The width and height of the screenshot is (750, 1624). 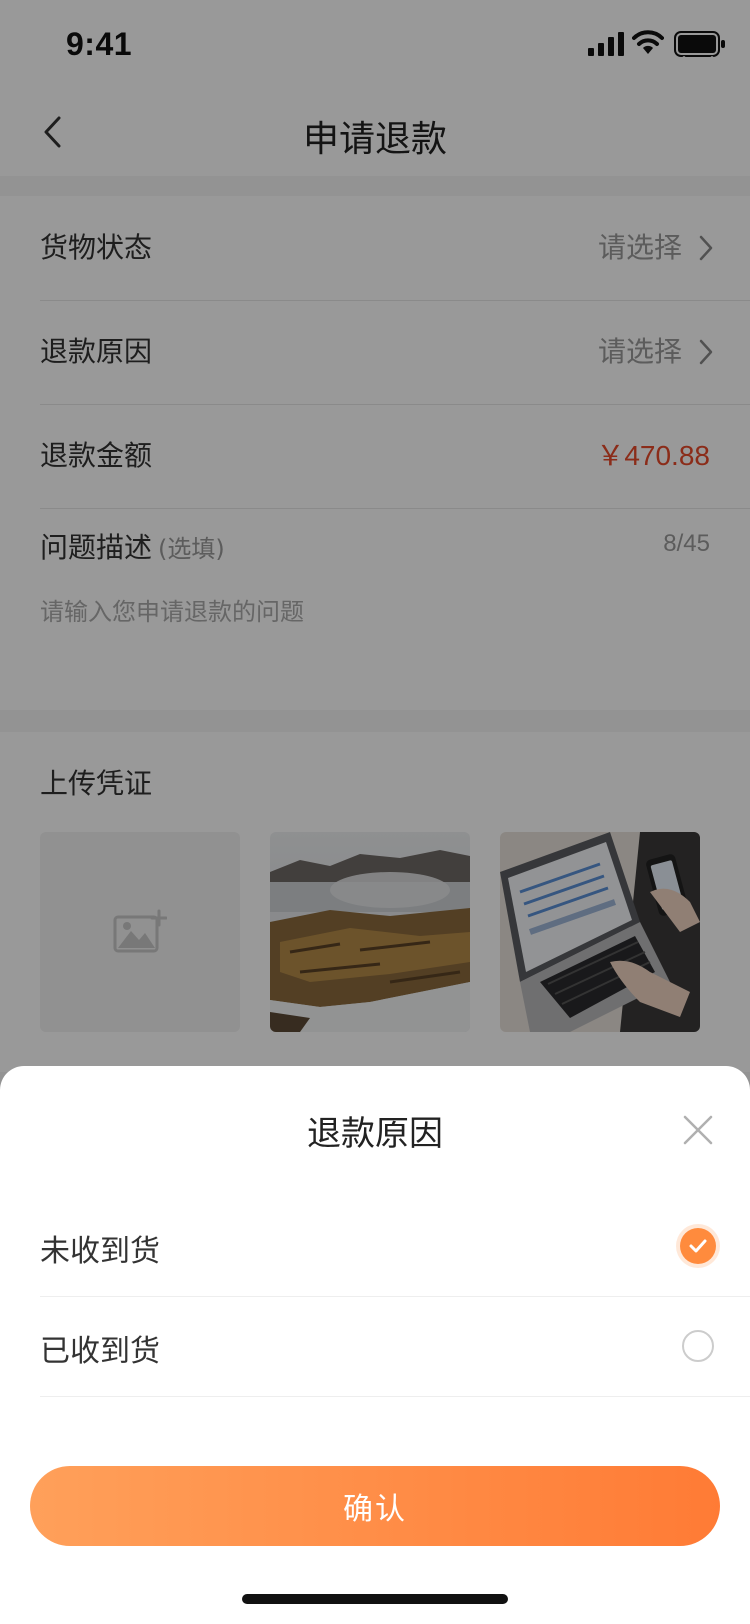 I want to click on option-label: 未收到货, so click(x=100, y=1251).